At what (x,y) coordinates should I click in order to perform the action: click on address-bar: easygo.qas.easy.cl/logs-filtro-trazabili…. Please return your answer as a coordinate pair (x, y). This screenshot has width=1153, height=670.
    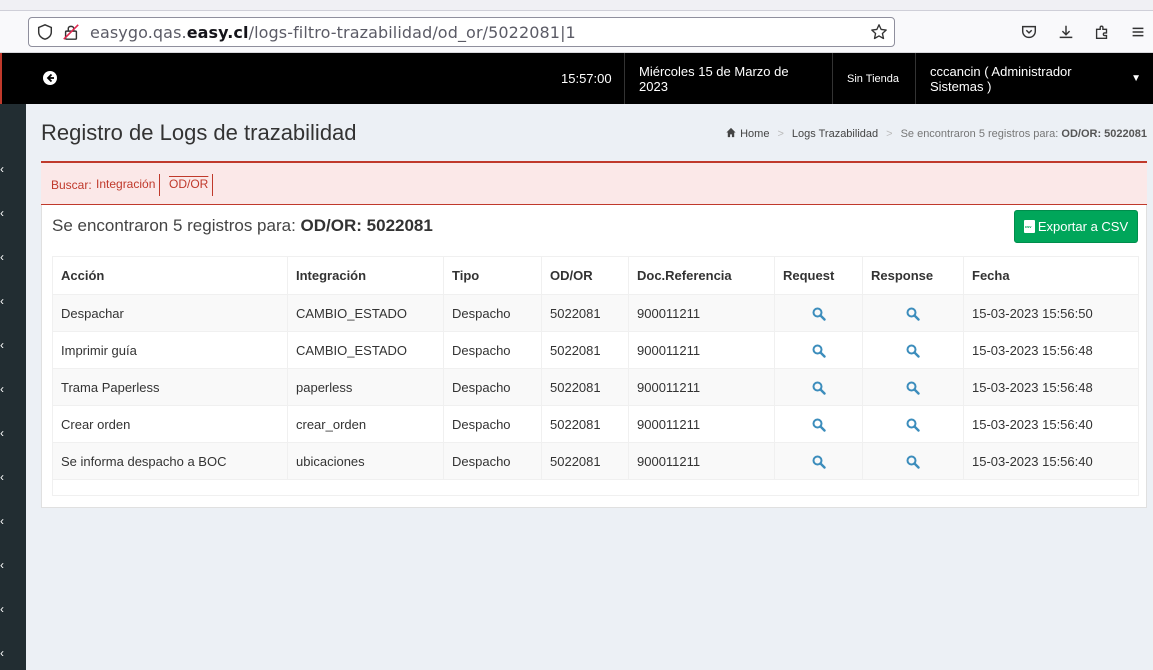
    Looking at the image, I should click on (461, 32).